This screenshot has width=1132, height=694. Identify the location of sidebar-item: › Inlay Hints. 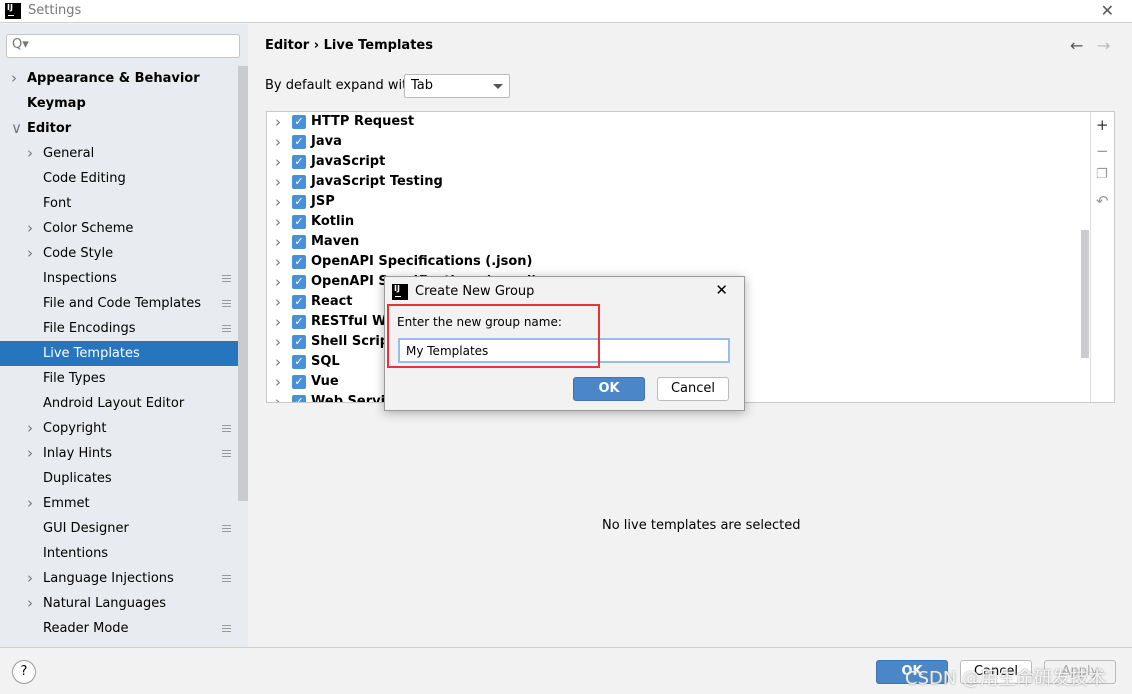
(119, 453).